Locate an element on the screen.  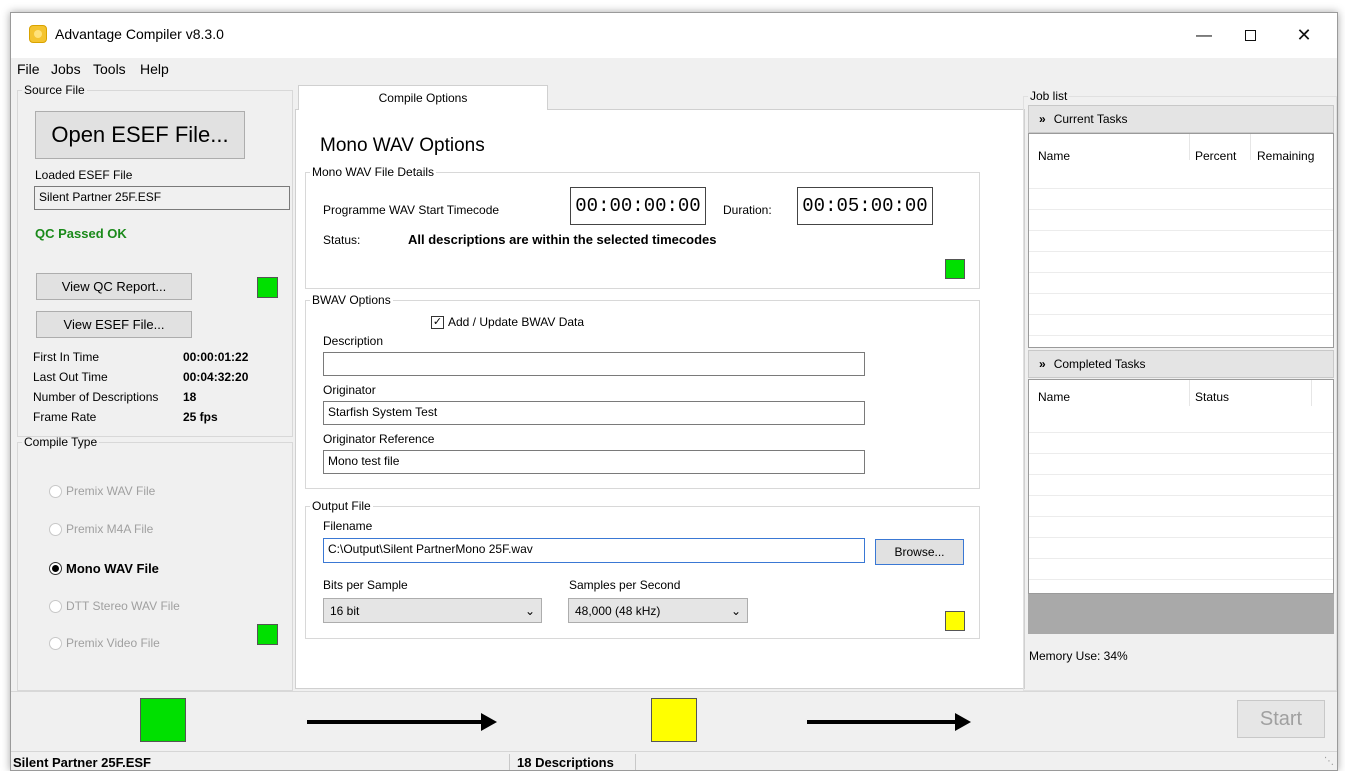
column-header-name: Name is located at coordinates (1054, 397).